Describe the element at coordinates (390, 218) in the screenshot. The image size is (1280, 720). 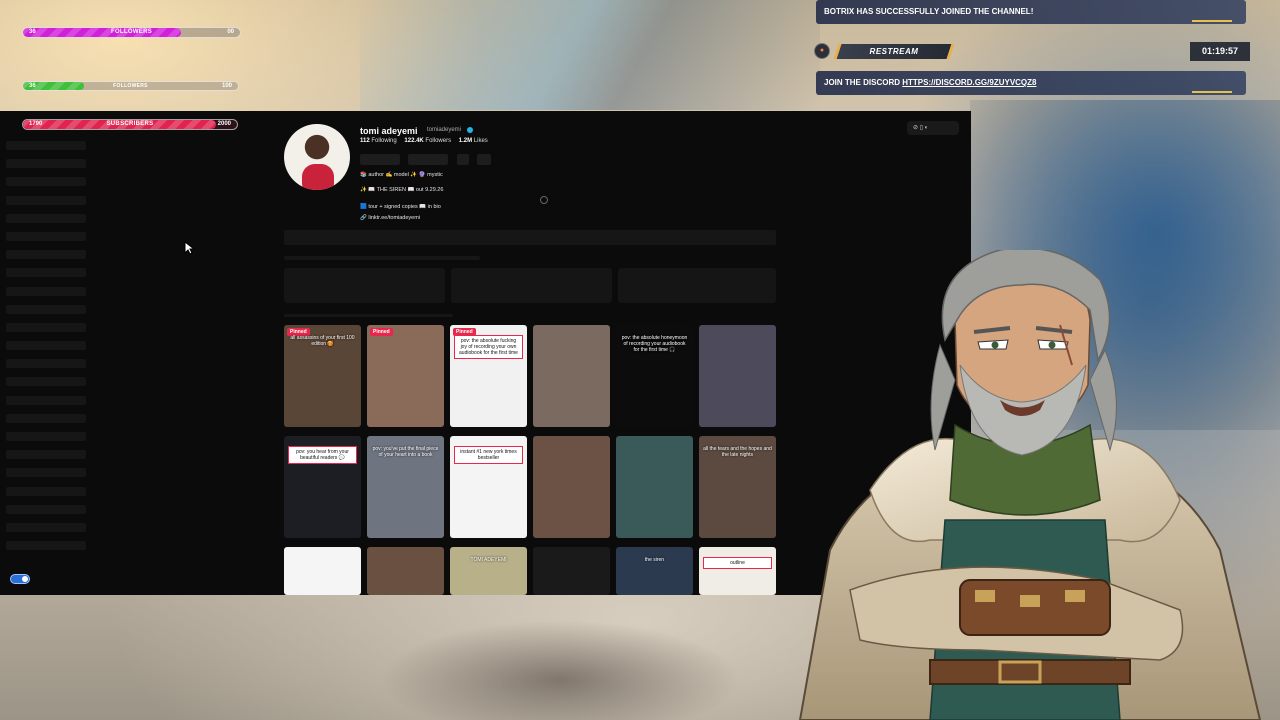
I see `bio-link: 🔗 linktr.ee/tomiadeyemi` at that location.